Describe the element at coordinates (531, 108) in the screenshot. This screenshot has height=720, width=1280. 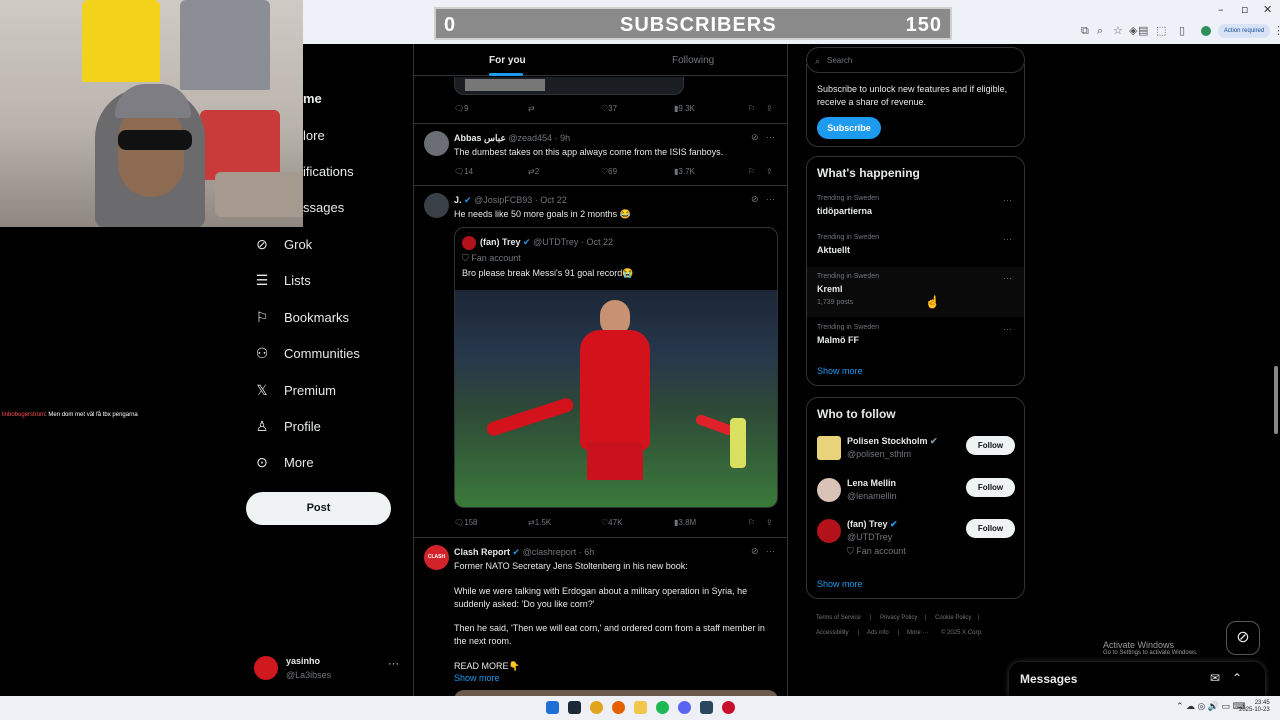
I see `repost-button: ⇄` at that location.